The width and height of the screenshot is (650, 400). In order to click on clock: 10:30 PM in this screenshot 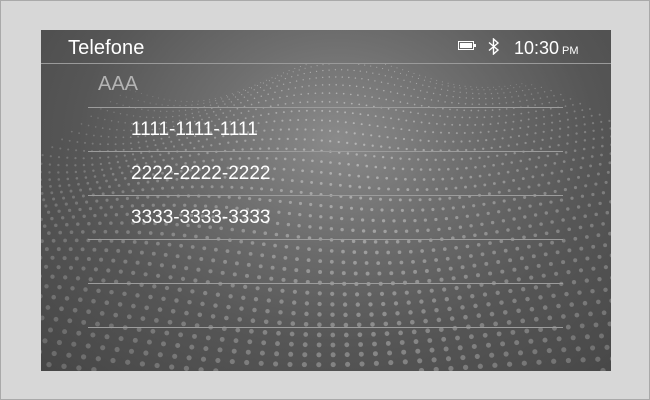, I will do `click(546, 48)`.